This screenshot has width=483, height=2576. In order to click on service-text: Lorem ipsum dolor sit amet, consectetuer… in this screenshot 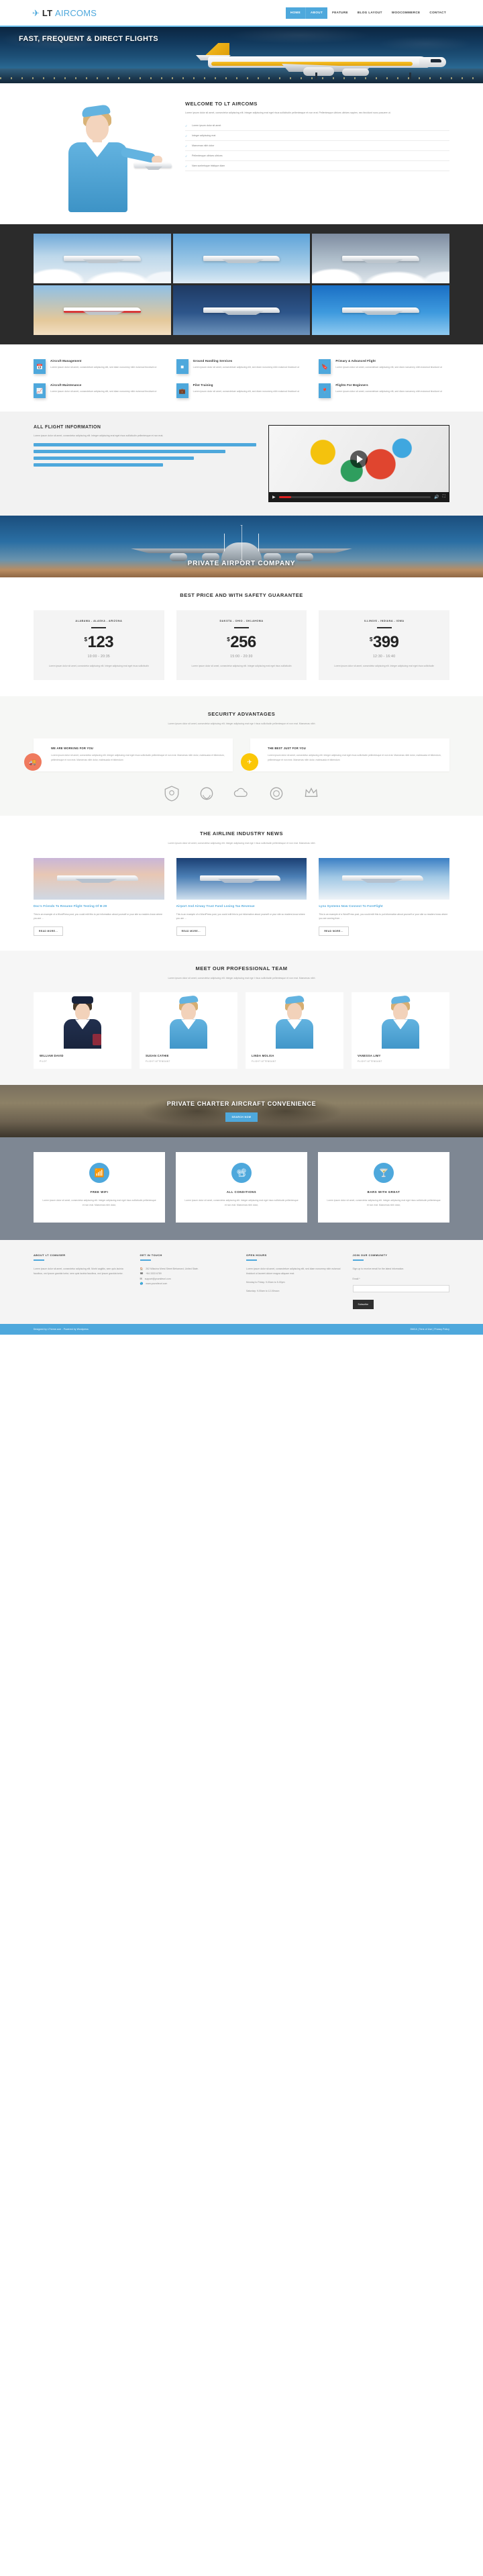, I will do `click(103, 391)`.